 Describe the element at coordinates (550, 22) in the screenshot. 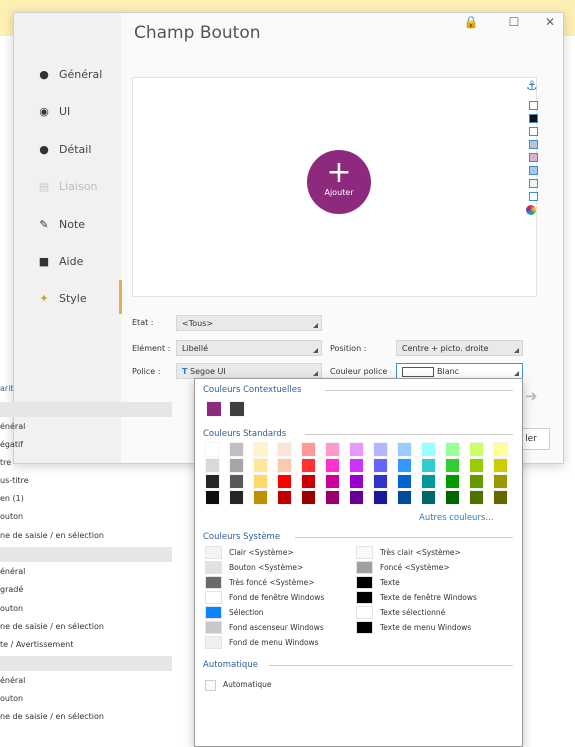

I see `close-icon: ✕` at that location.